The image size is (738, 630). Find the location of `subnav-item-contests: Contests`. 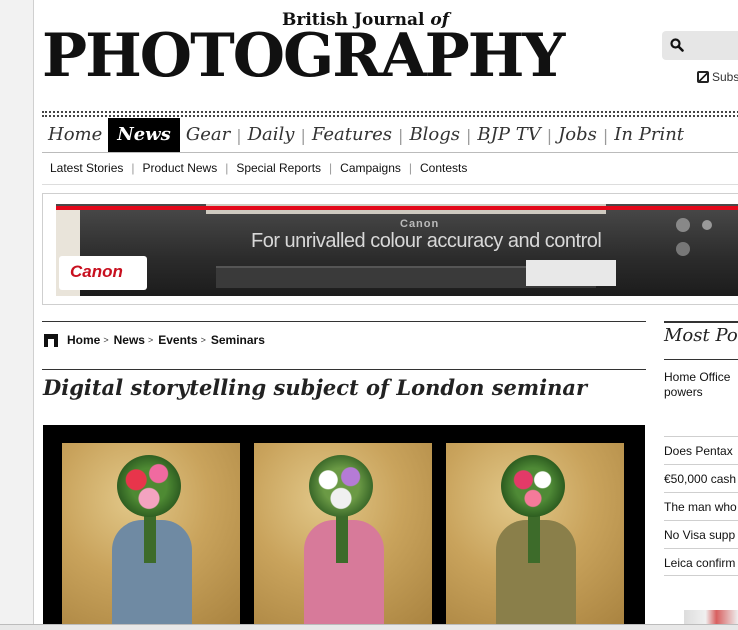

subnav-item-contests: Contests is located at coordinates (443, 168).